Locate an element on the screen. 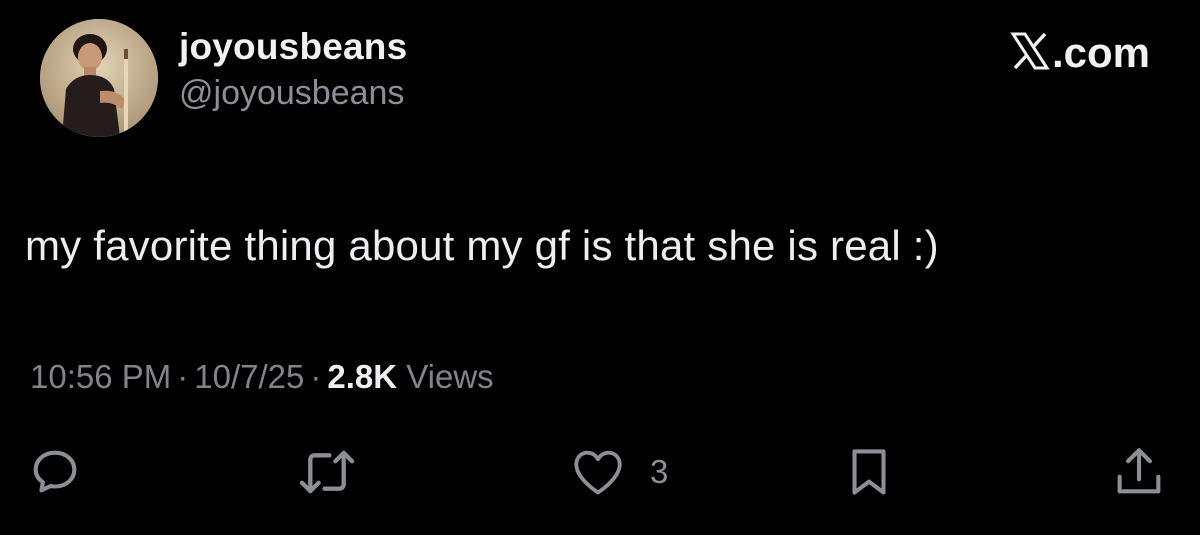  reply-icon is located at coordinates (55, 472).